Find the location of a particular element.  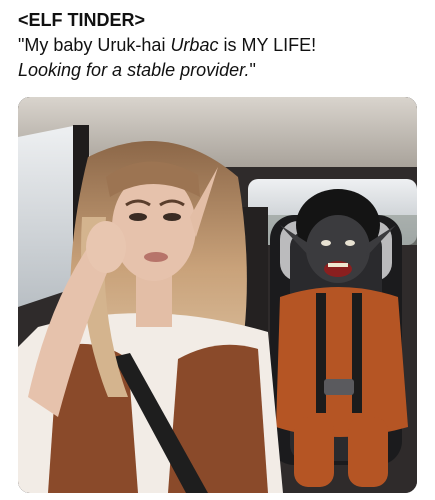

uruk-eye-right is located at coordinates (350, 243).